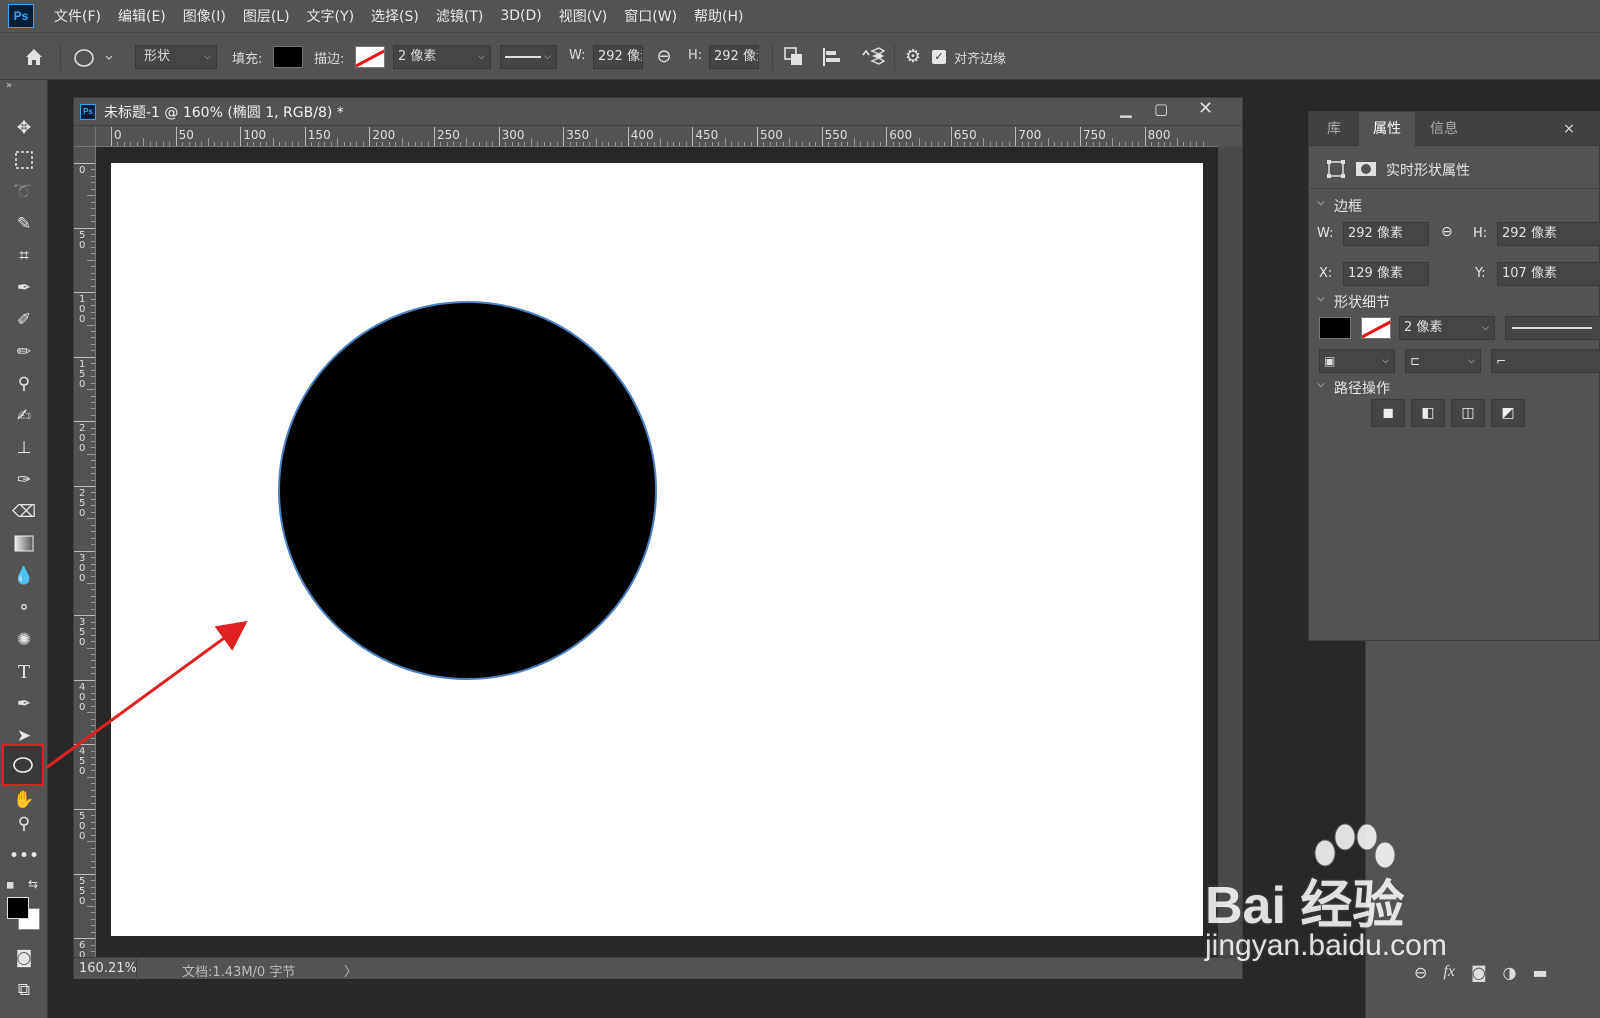  I want to click on shape-stroke-type, so click(1552, 328).